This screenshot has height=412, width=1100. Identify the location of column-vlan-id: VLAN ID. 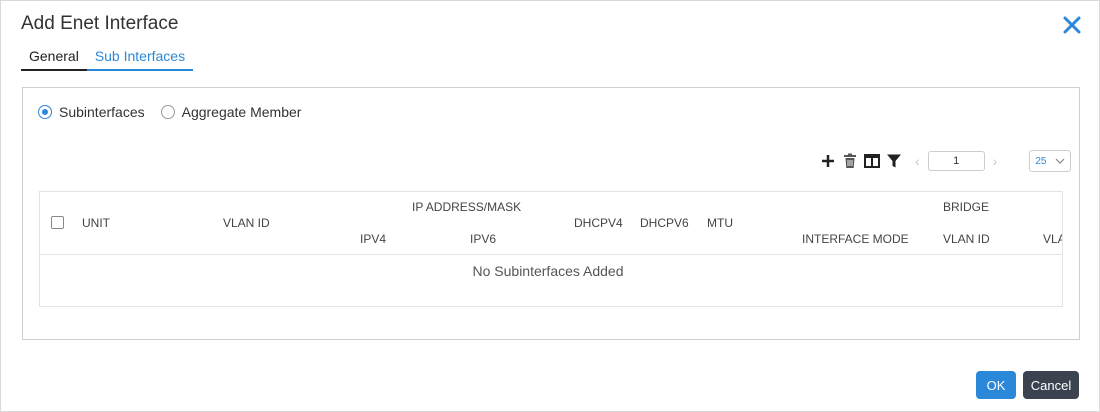
(246, 223).